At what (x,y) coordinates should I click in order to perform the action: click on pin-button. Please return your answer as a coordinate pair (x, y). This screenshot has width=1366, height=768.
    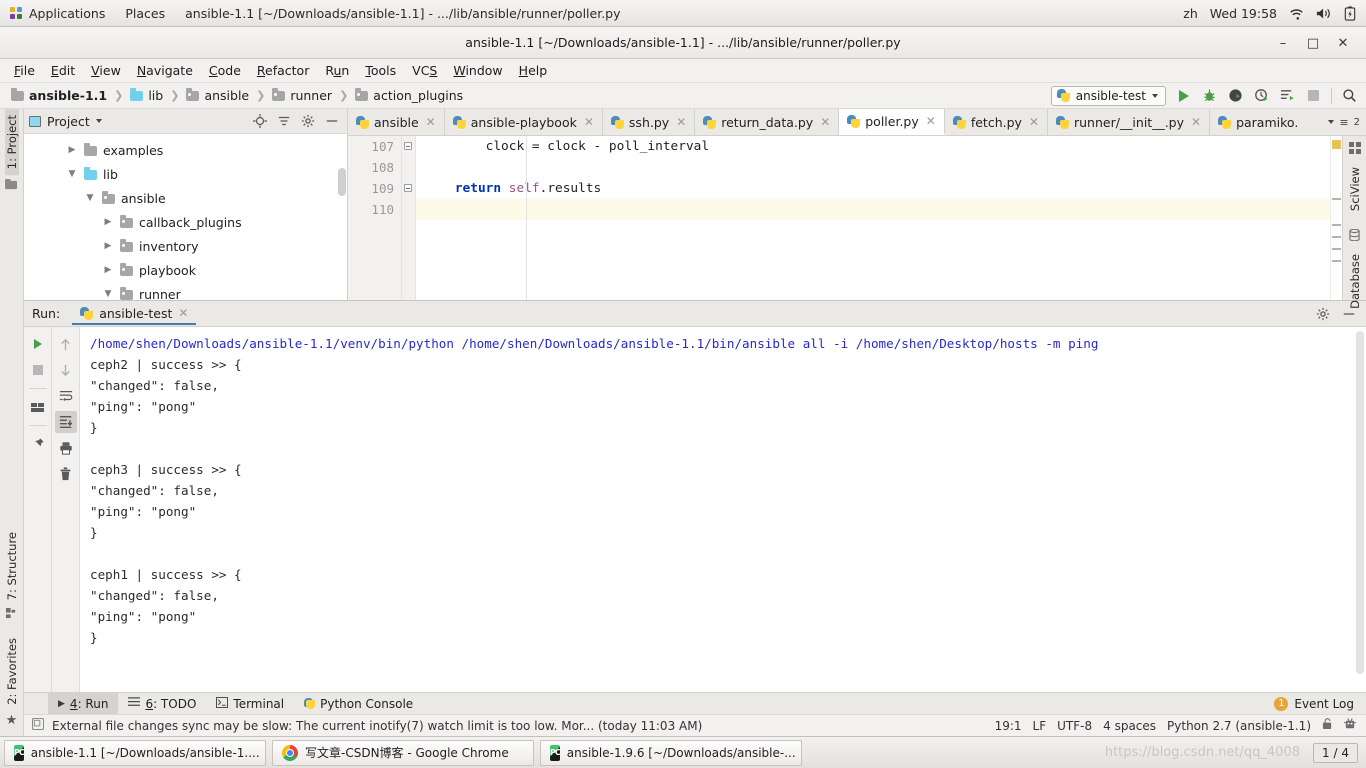
    Looking at the image, I should click on (38, 444).